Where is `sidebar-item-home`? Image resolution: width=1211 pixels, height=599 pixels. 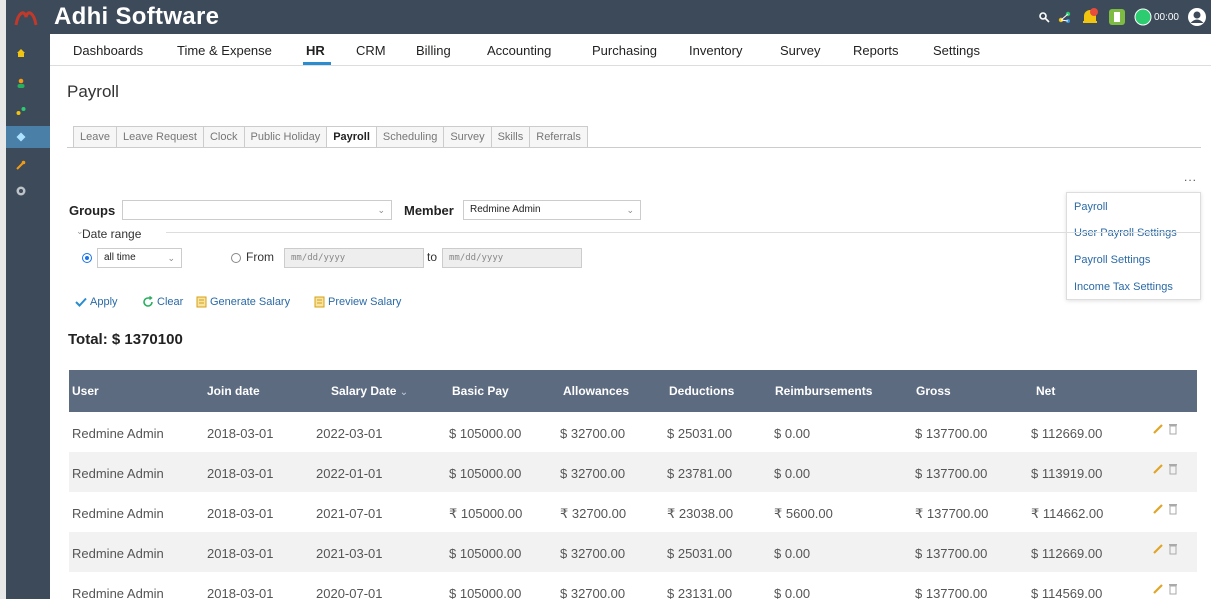
sidebar-item-home is located at coordinates (28, 53).